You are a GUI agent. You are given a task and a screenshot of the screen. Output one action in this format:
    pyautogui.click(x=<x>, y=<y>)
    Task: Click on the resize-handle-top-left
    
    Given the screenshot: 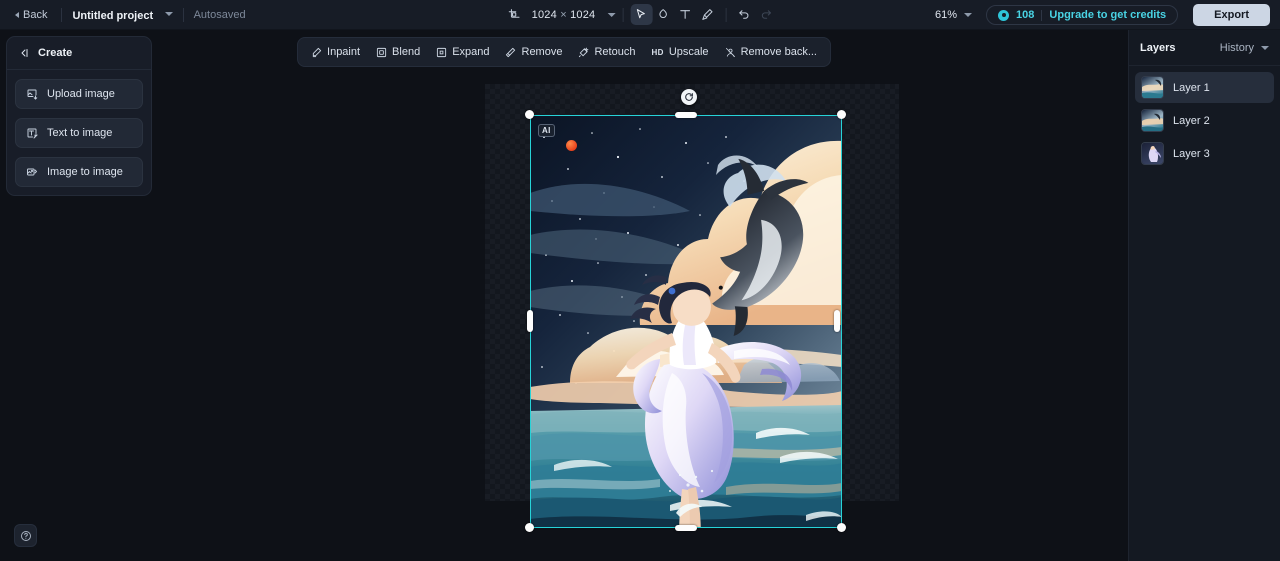 What is the action you would take?
    pyautogui.click(x=529, y=114)
    